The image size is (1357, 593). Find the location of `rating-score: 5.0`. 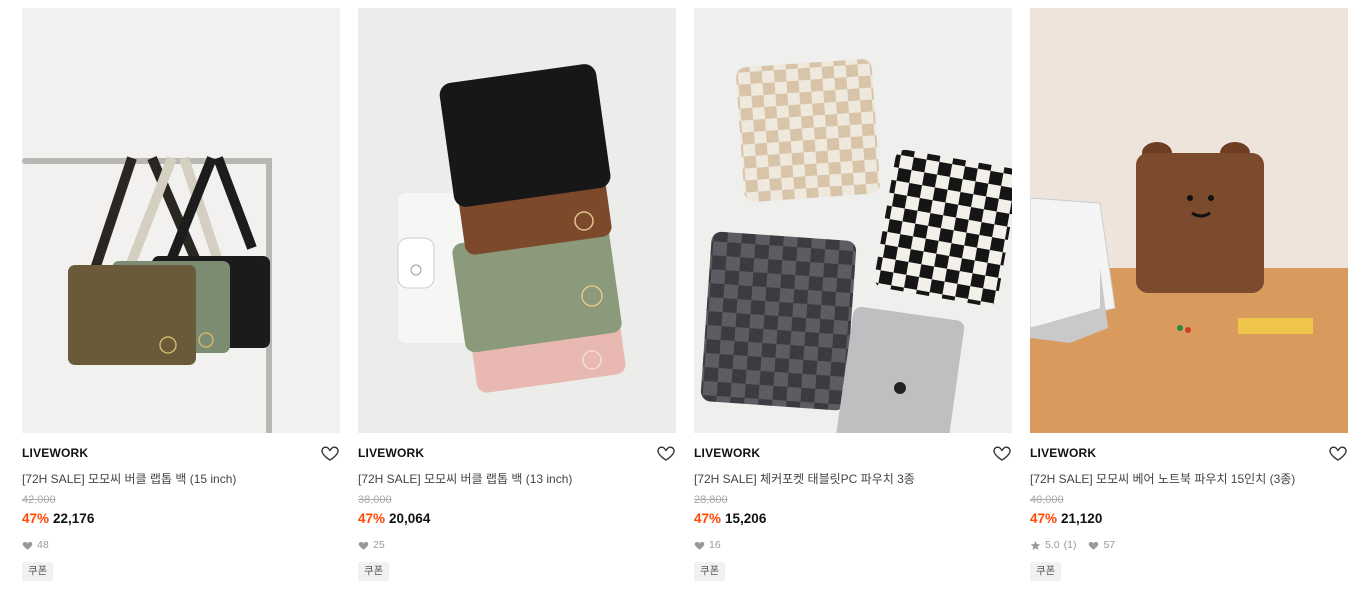

rating-score: 5.0 is located at coordinates (1052, 545).